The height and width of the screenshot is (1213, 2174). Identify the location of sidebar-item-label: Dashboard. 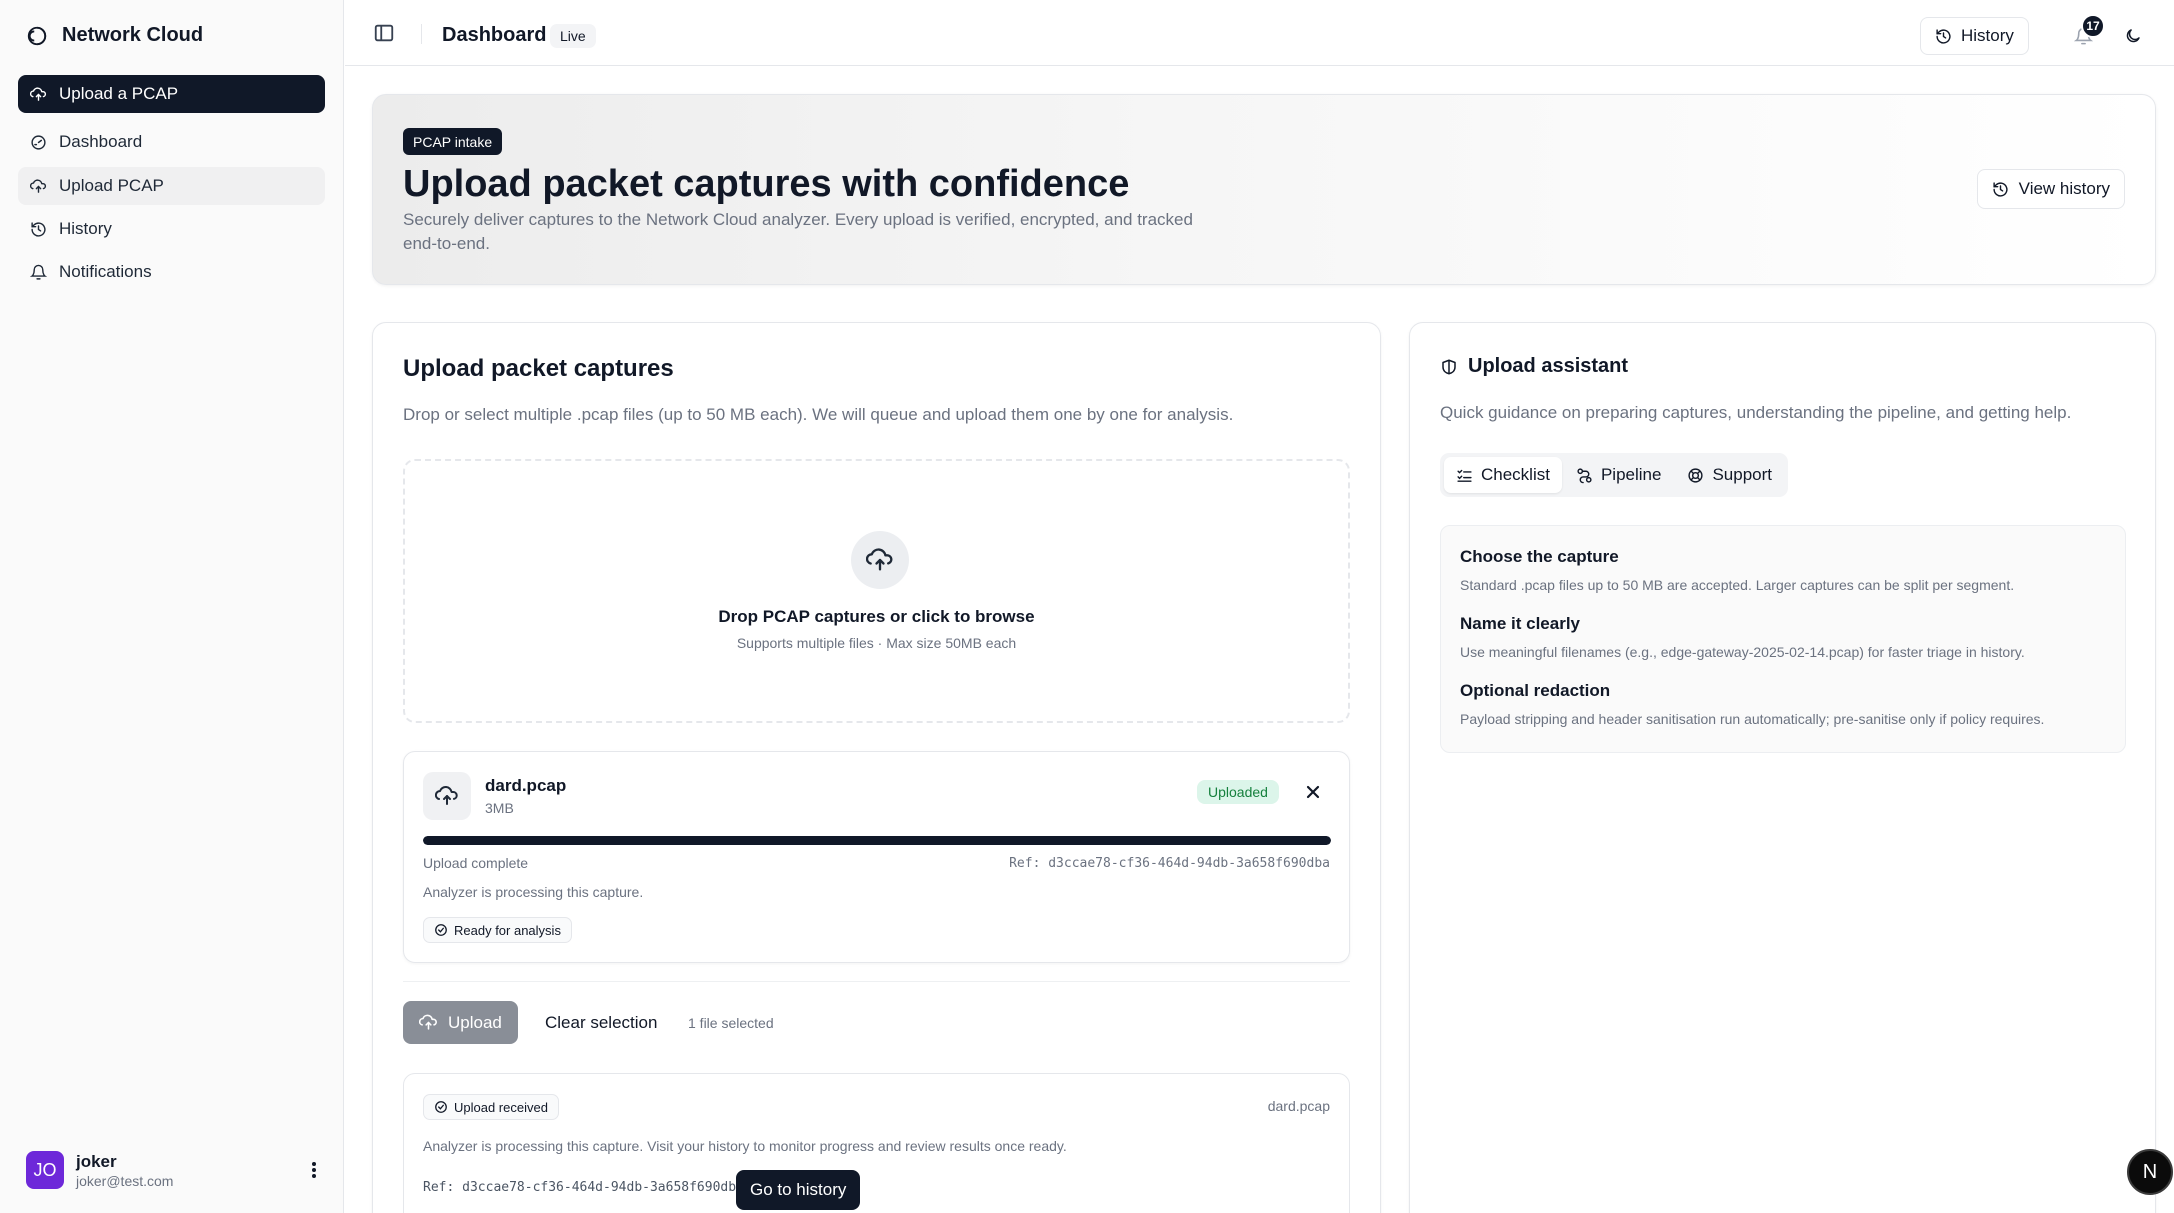
(101, 141).